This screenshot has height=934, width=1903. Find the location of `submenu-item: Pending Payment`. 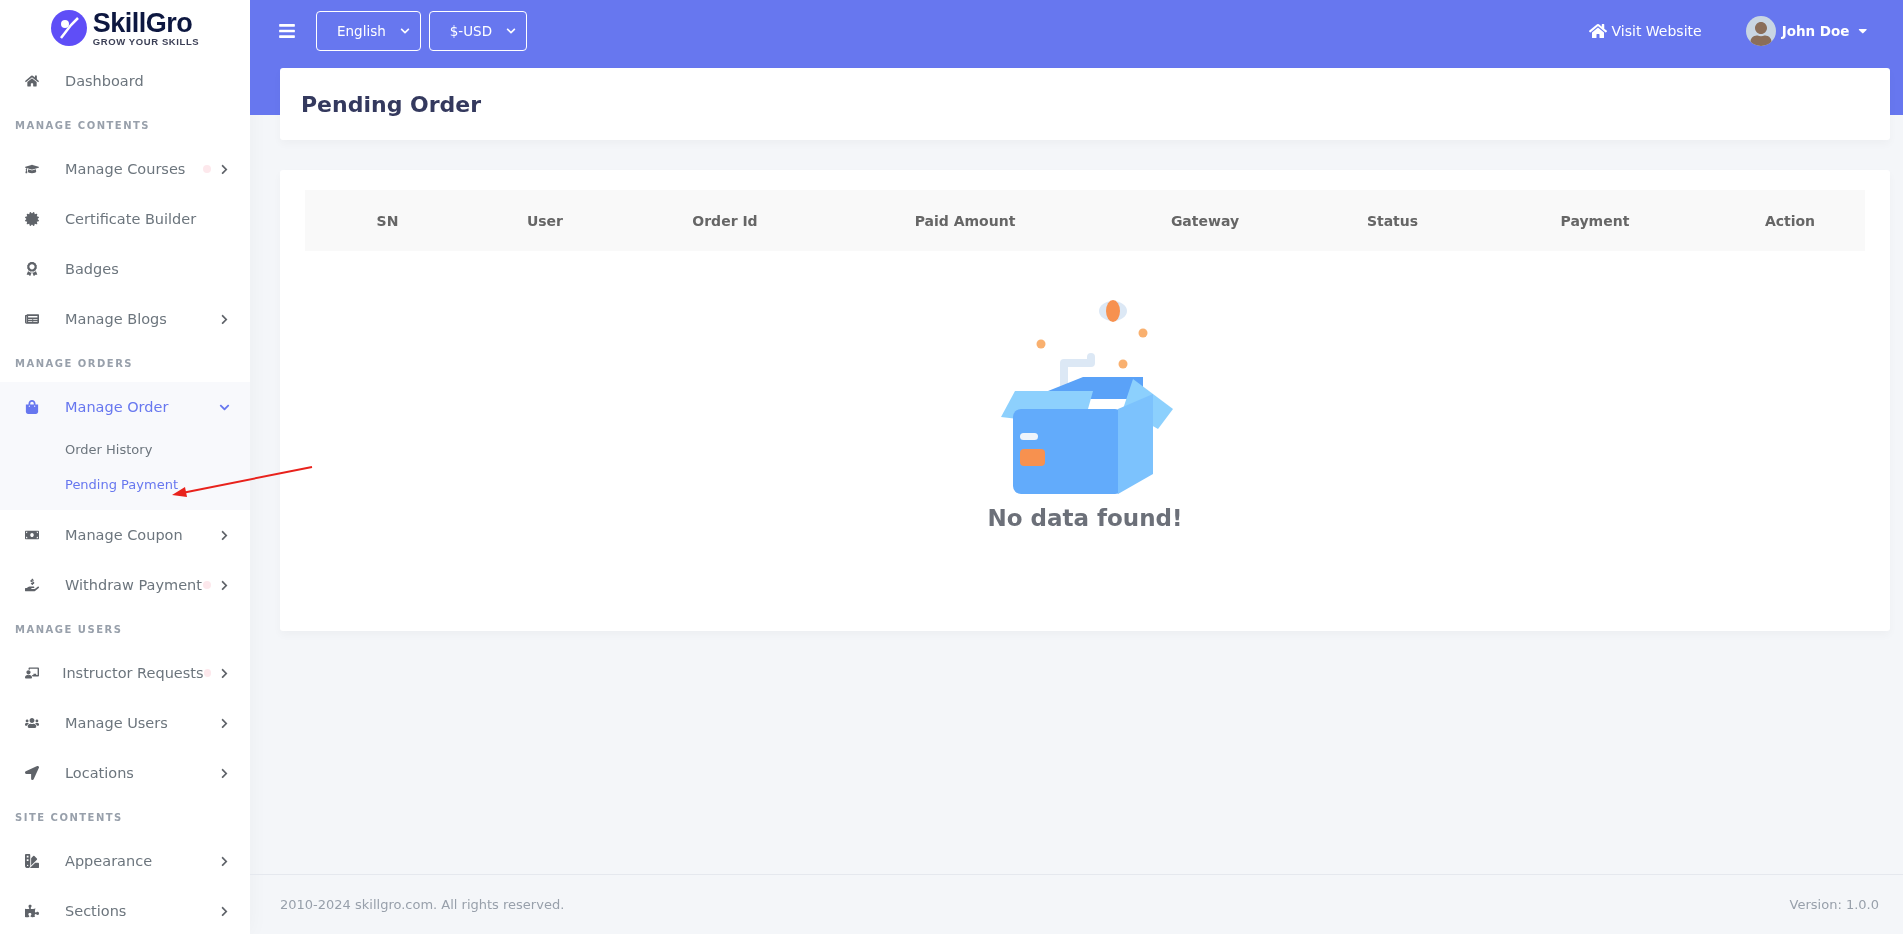

submenu-item: Pending Payment is located at coordinates (125, 484).